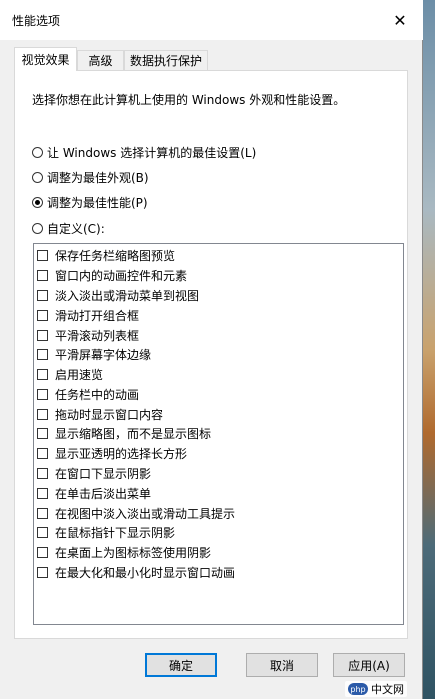  I want to click on site-watermark: php 中文网, so click(376, 689).